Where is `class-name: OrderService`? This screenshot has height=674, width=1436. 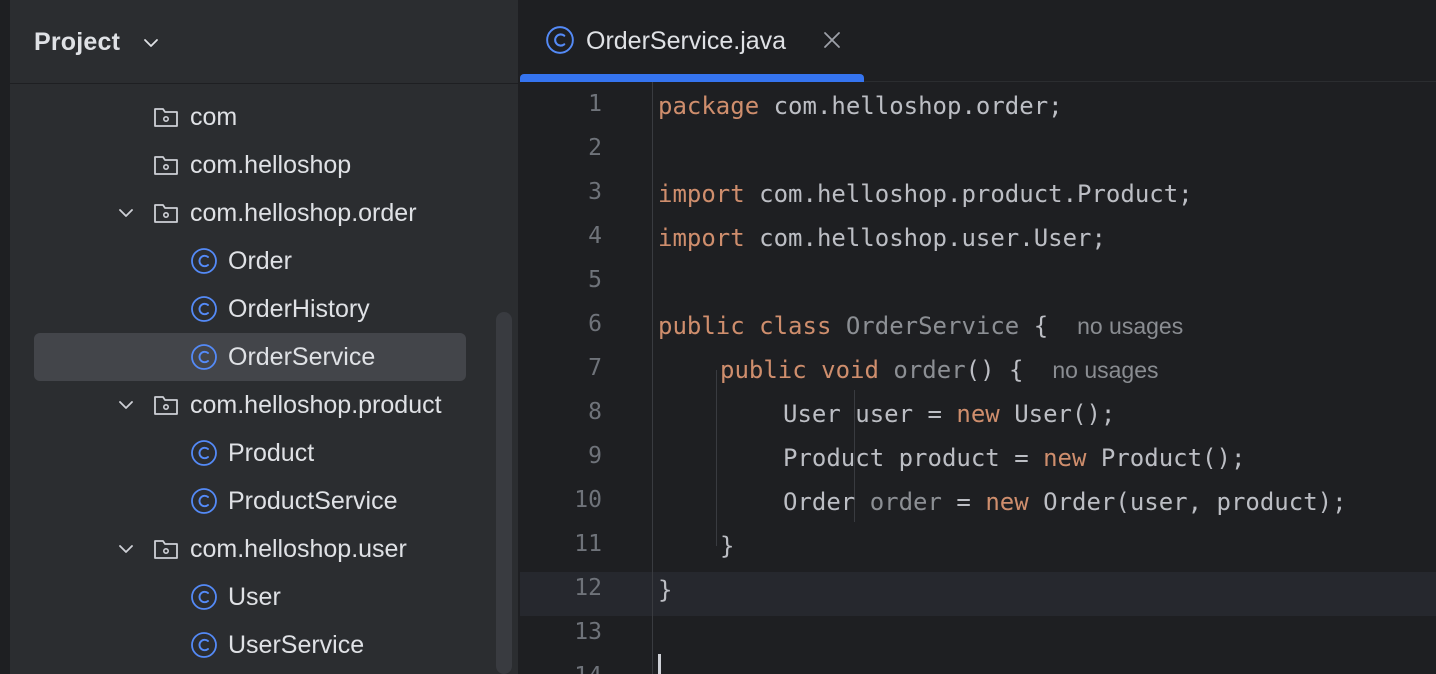
class-name: OrderService is located at coordinates (932, 326).